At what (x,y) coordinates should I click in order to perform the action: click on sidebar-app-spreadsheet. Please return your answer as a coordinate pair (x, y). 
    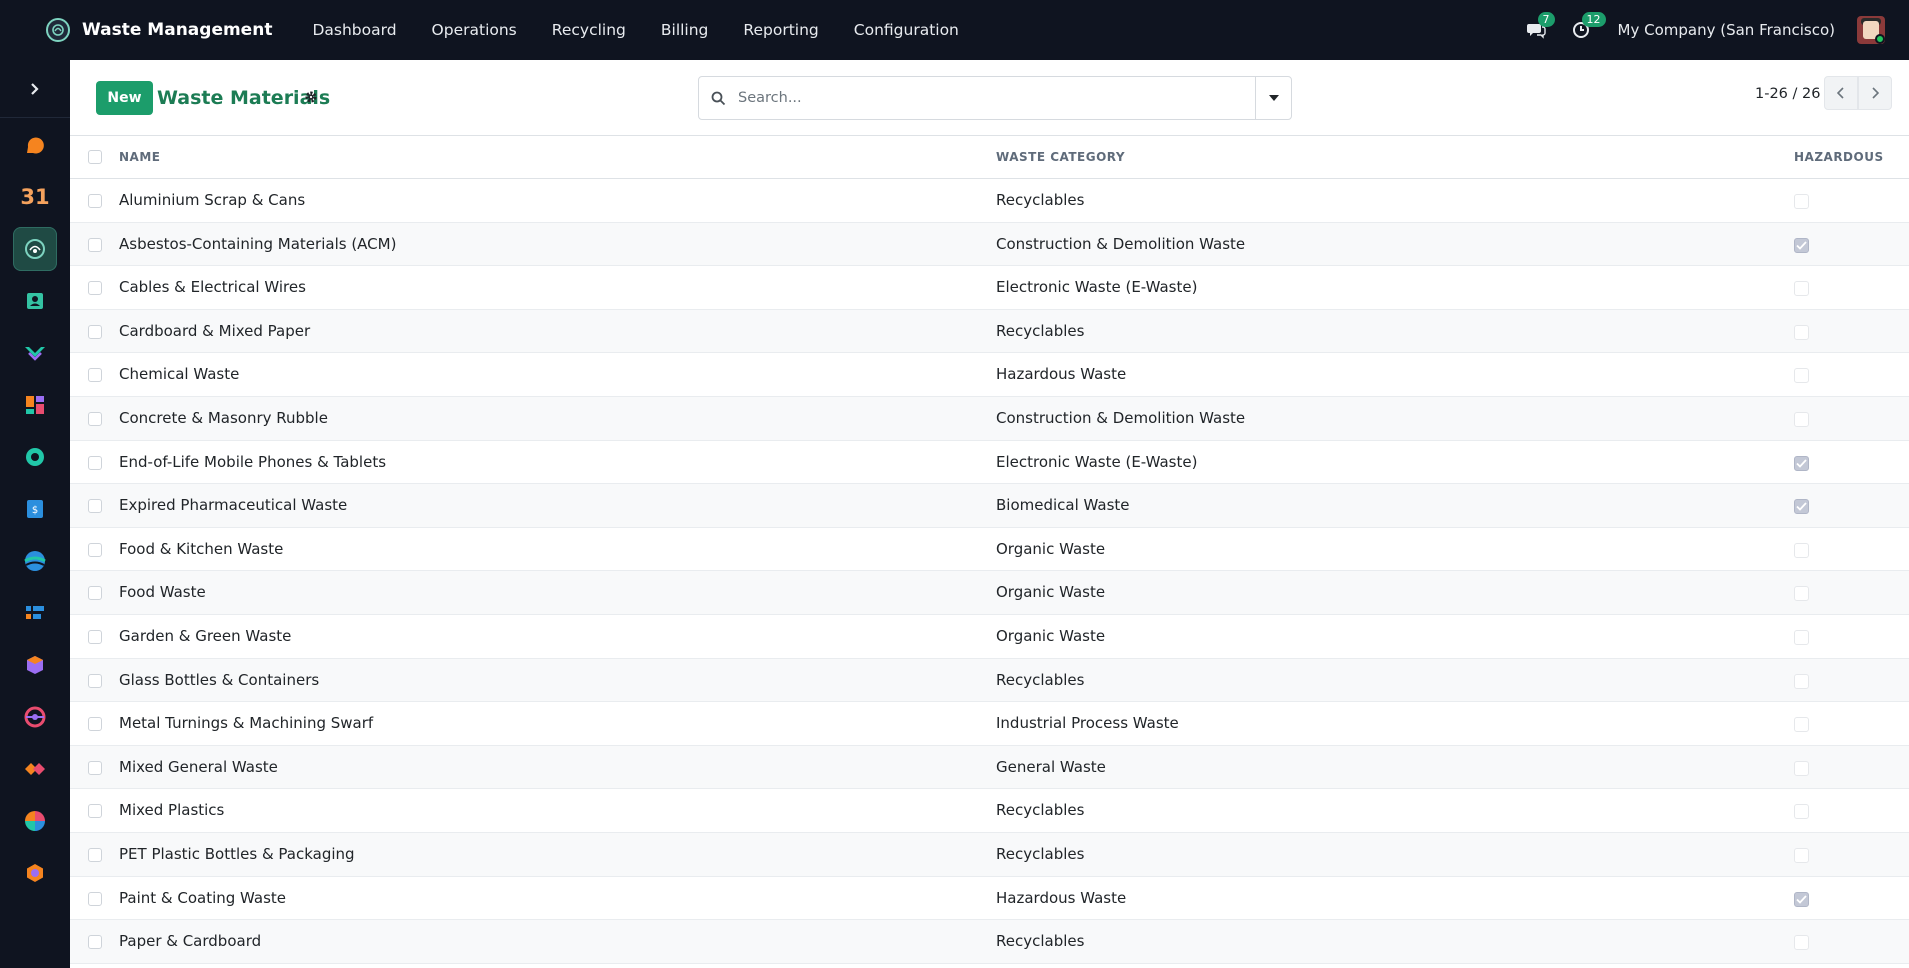
    Looking at the image, I should click on (35, 821).